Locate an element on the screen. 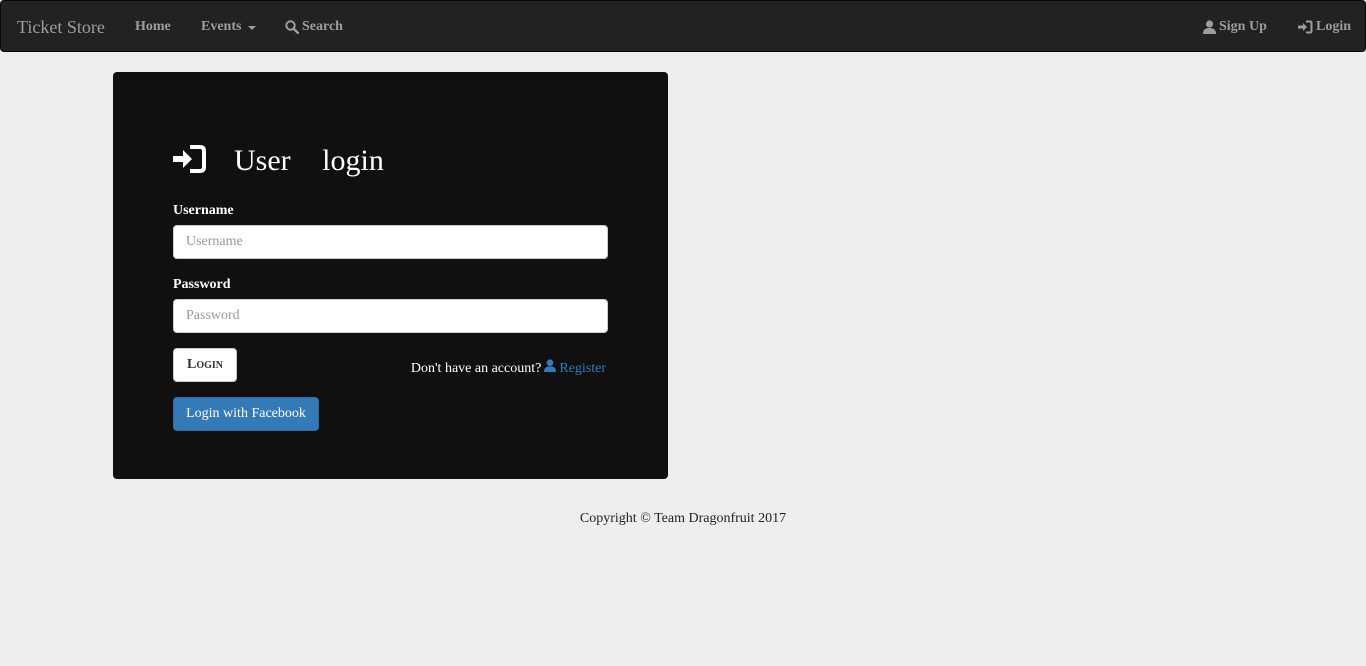 The width and height of the screenshot is (1366, 666). nav-login: Login is located at coordinates (1324, 27).